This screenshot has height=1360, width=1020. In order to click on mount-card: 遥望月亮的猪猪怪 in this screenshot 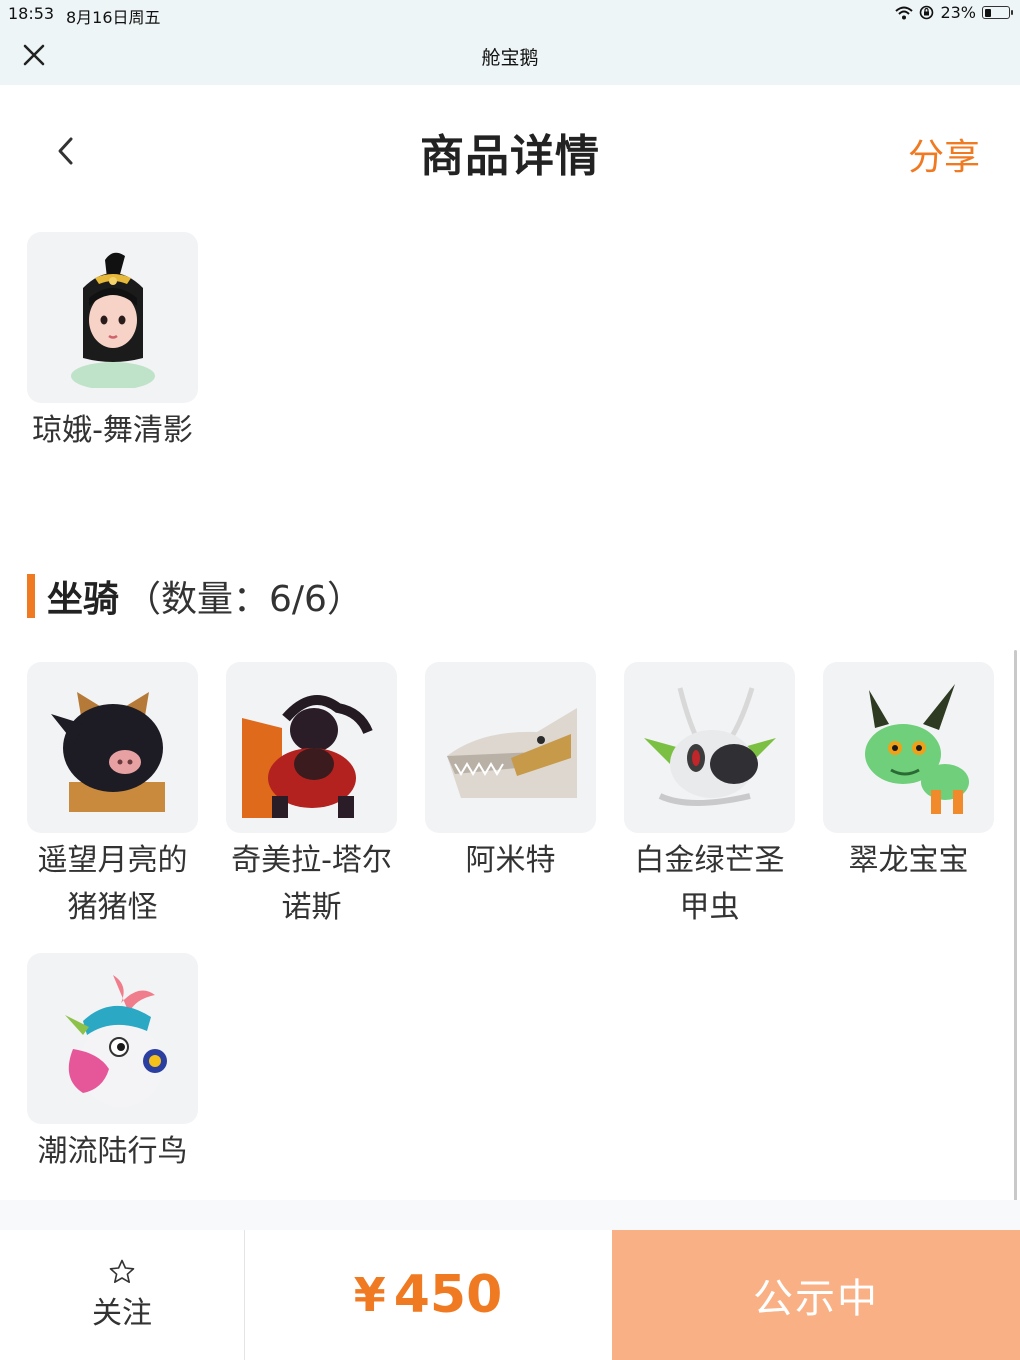, I will do `click(112, 796)`.